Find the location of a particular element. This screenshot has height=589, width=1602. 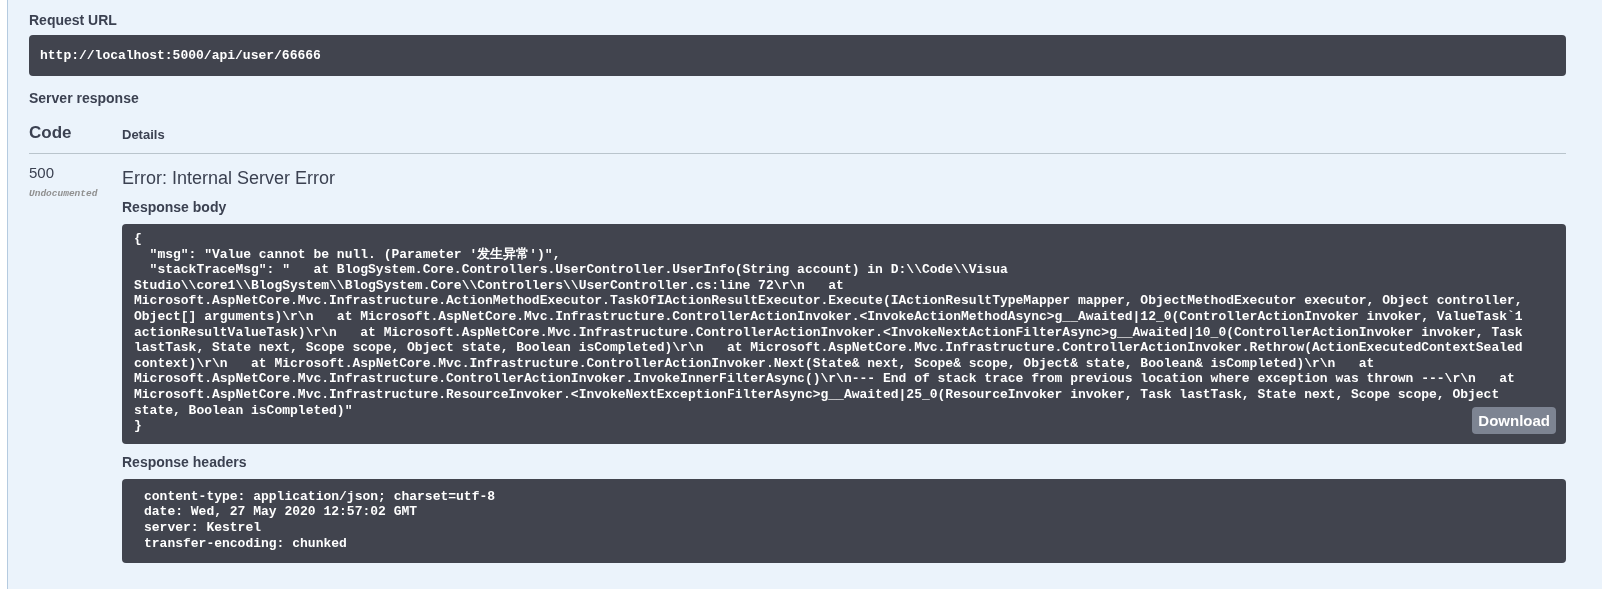

header-line: date: Wed, 27 May 2020 12:57:02 GMT is located at coordinates (281, 512).